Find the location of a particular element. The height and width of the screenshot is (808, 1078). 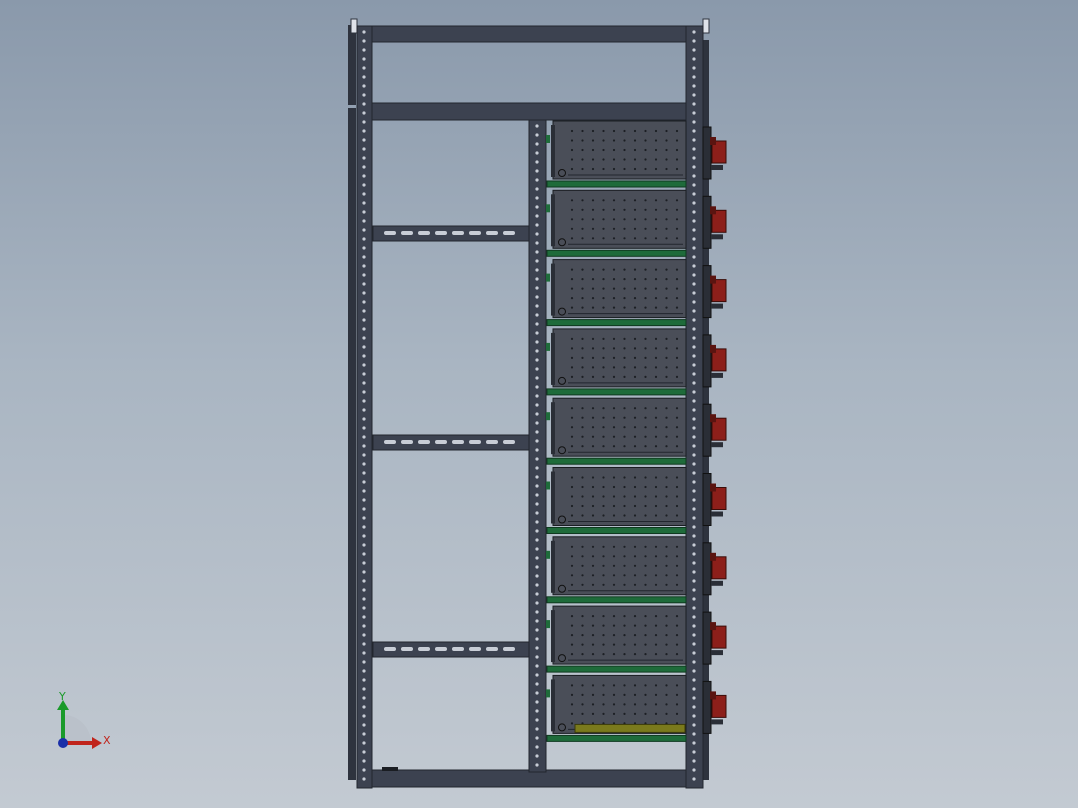

battery-module-tab is located at coordinates (548, 277).